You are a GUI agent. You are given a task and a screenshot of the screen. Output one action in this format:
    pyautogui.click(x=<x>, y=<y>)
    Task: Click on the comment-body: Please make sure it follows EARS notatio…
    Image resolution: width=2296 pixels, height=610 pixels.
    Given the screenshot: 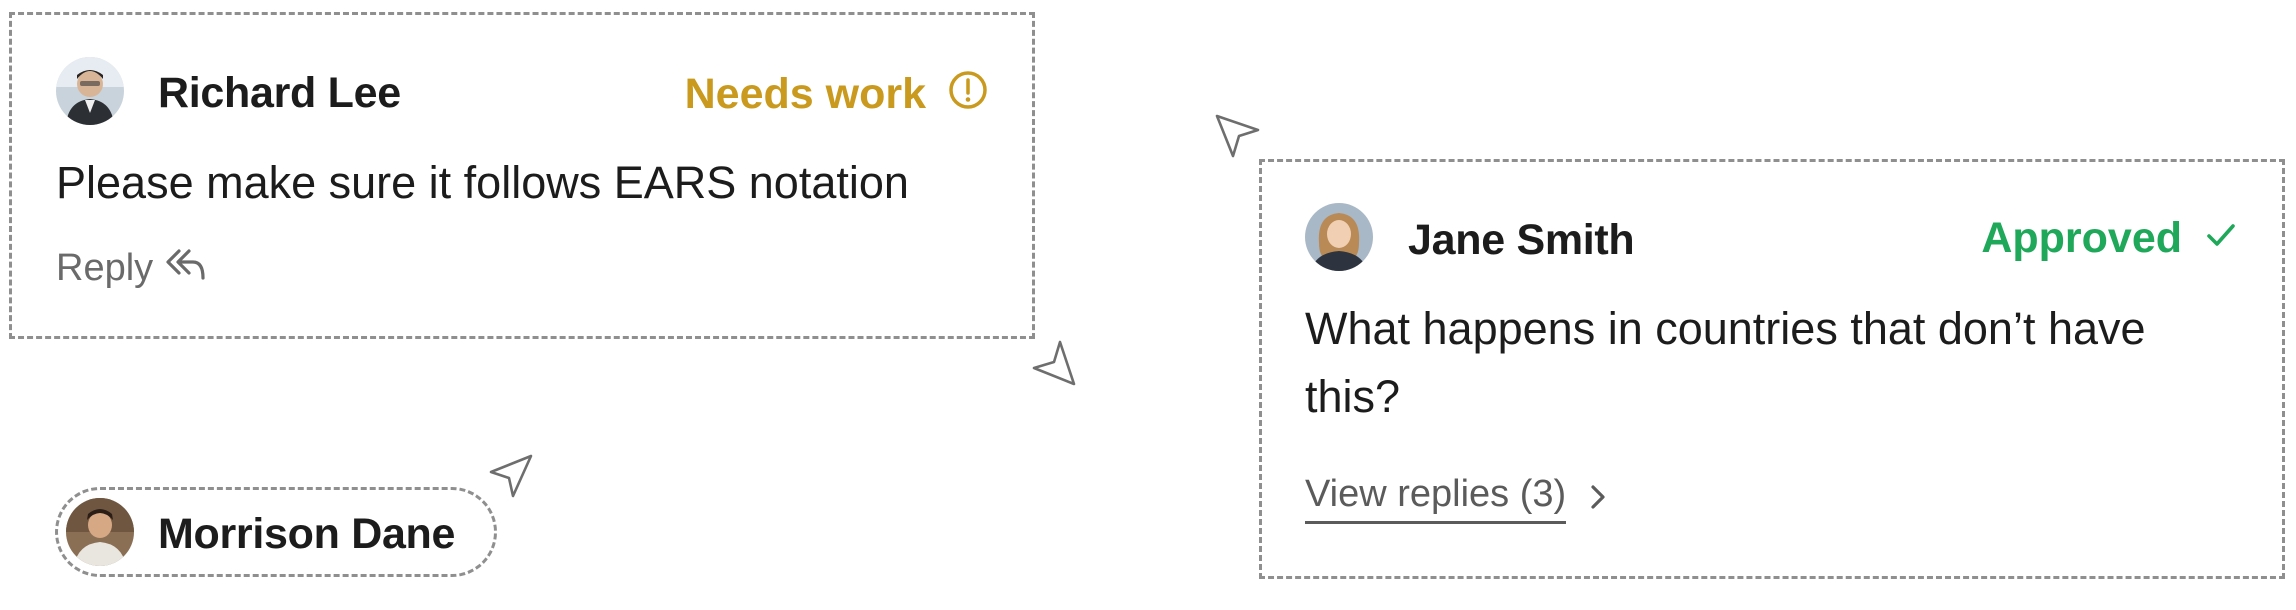 What is the action you would take?
    pyautogui.click(x=482, y=182)
    